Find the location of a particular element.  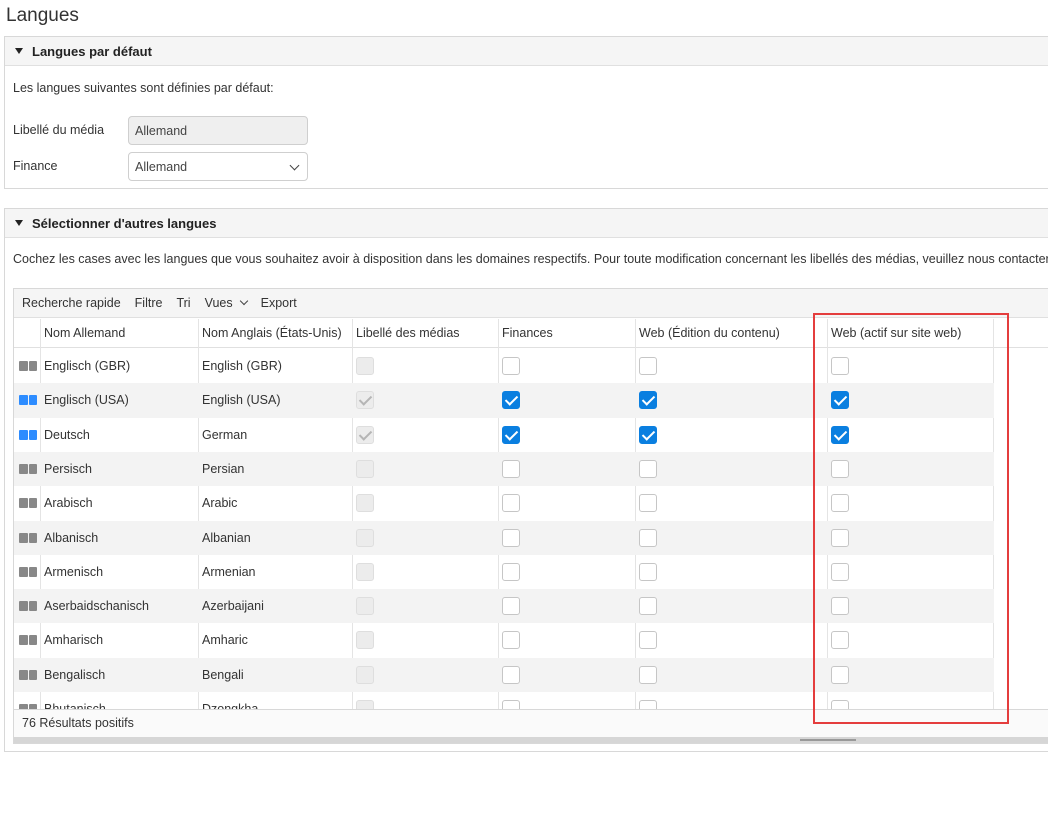

col-header-english-name: Nom Anglais (États-Unis) is located at coordinates (274, 333).